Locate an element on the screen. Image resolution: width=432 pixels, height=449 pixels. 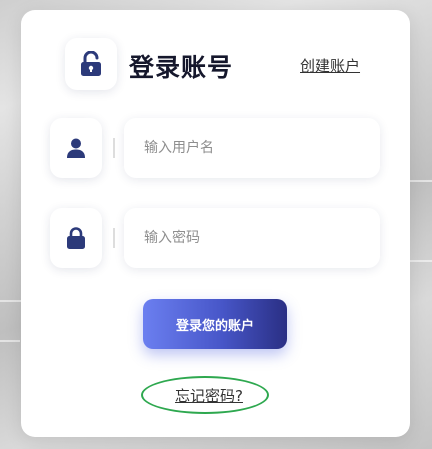
username-field-wrapper is located at coordinates (252, 148).